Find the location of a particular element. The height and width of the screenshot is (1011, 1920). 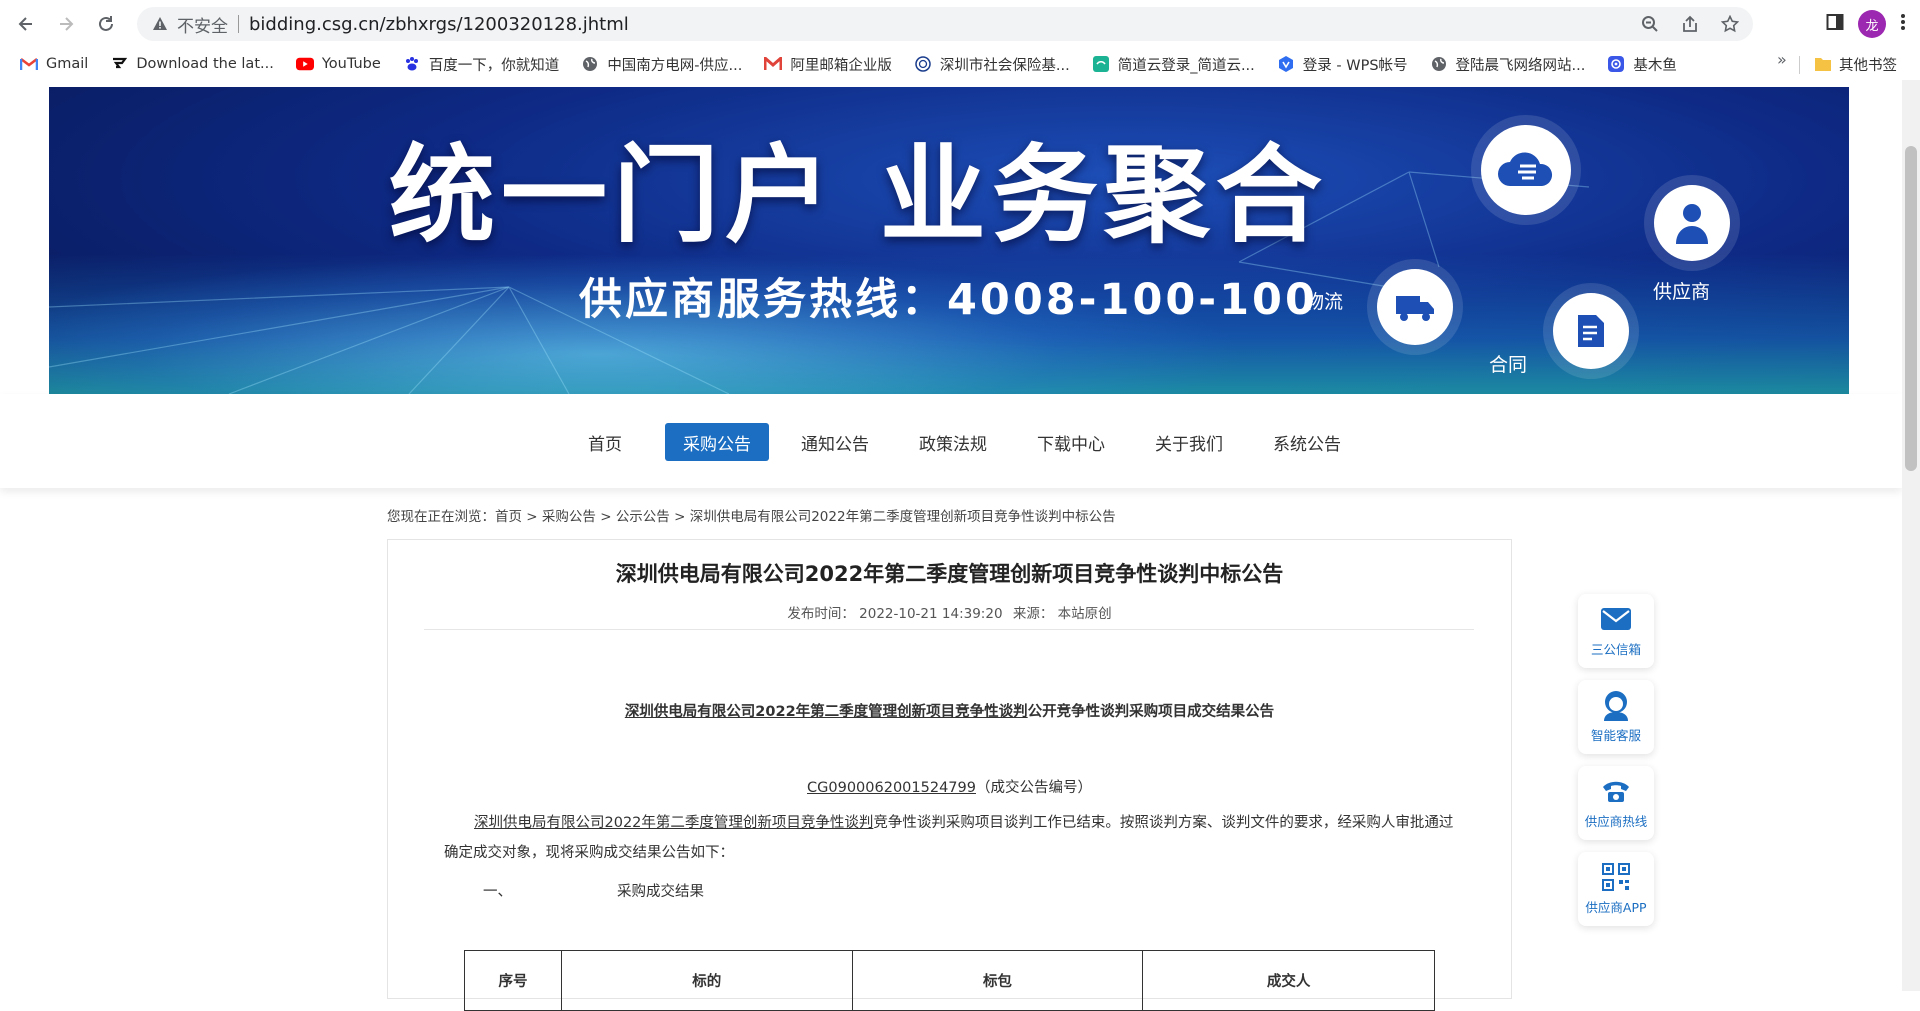

nav-item-policy: 政策法规 is located at coordinates (953, 442).